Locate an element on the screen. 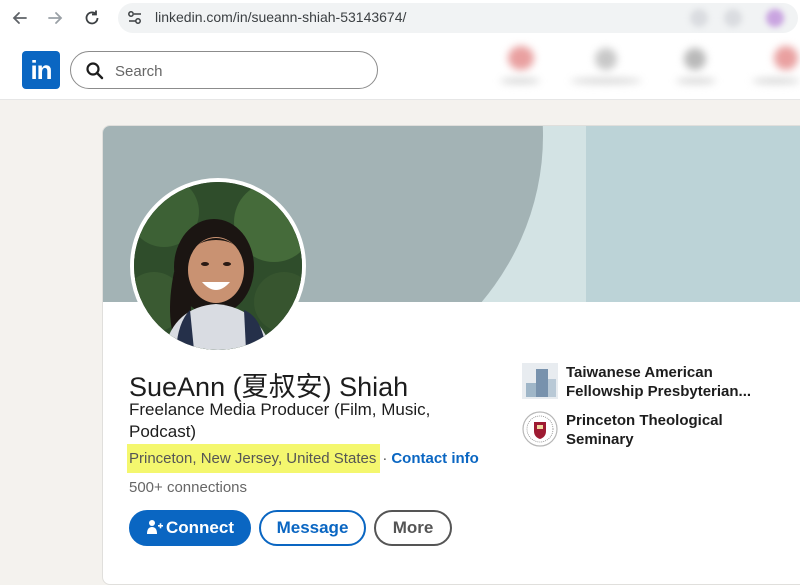 This screenshot has width=800, height=585. nav-network-icon is located at coordinates (606, 59).